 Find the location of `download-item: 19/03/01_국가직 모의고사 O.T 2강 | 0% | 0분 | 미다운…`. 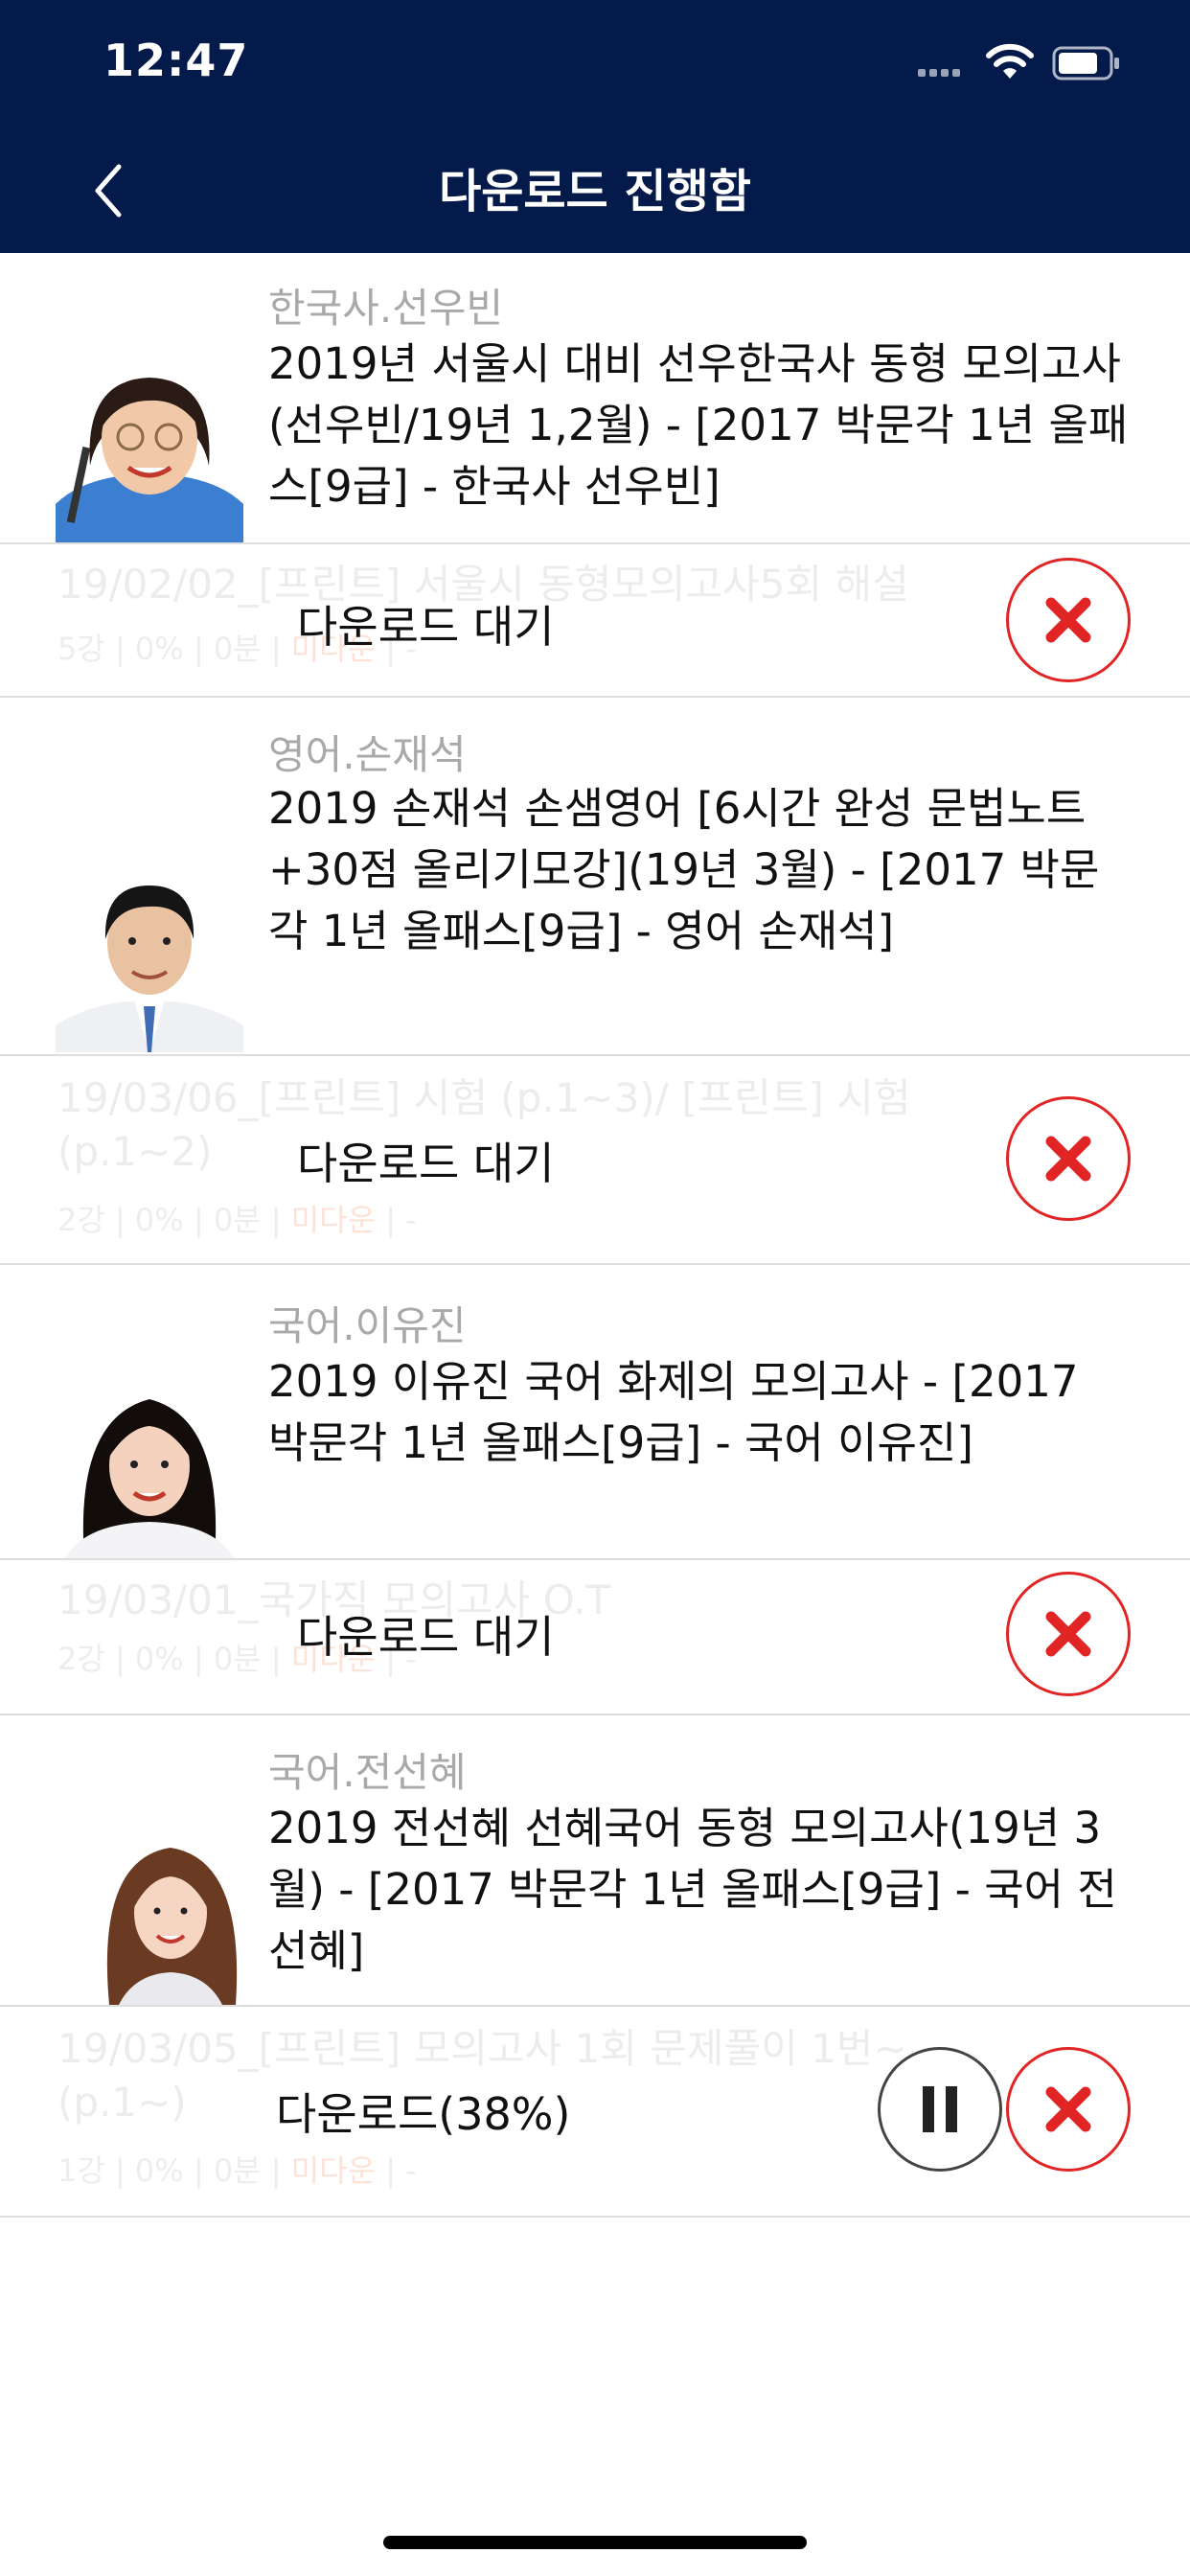

download-item: 19/03/01_국가직 모의고사 O.T 2강 | 0% | 0분 | 미다운… is located at coordinates (595, 1636).